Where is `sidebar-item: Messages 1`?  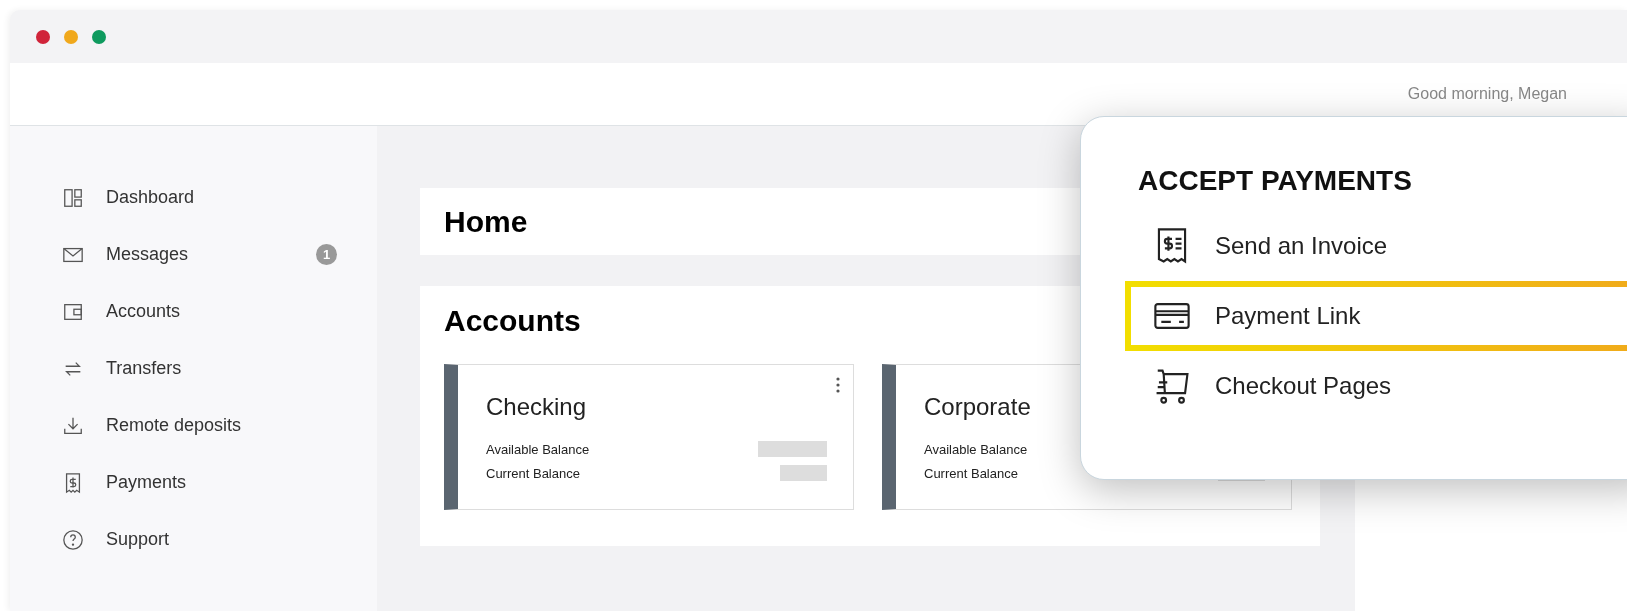 sidebar-item: Messages 1 is located at coordinates (193, 254).